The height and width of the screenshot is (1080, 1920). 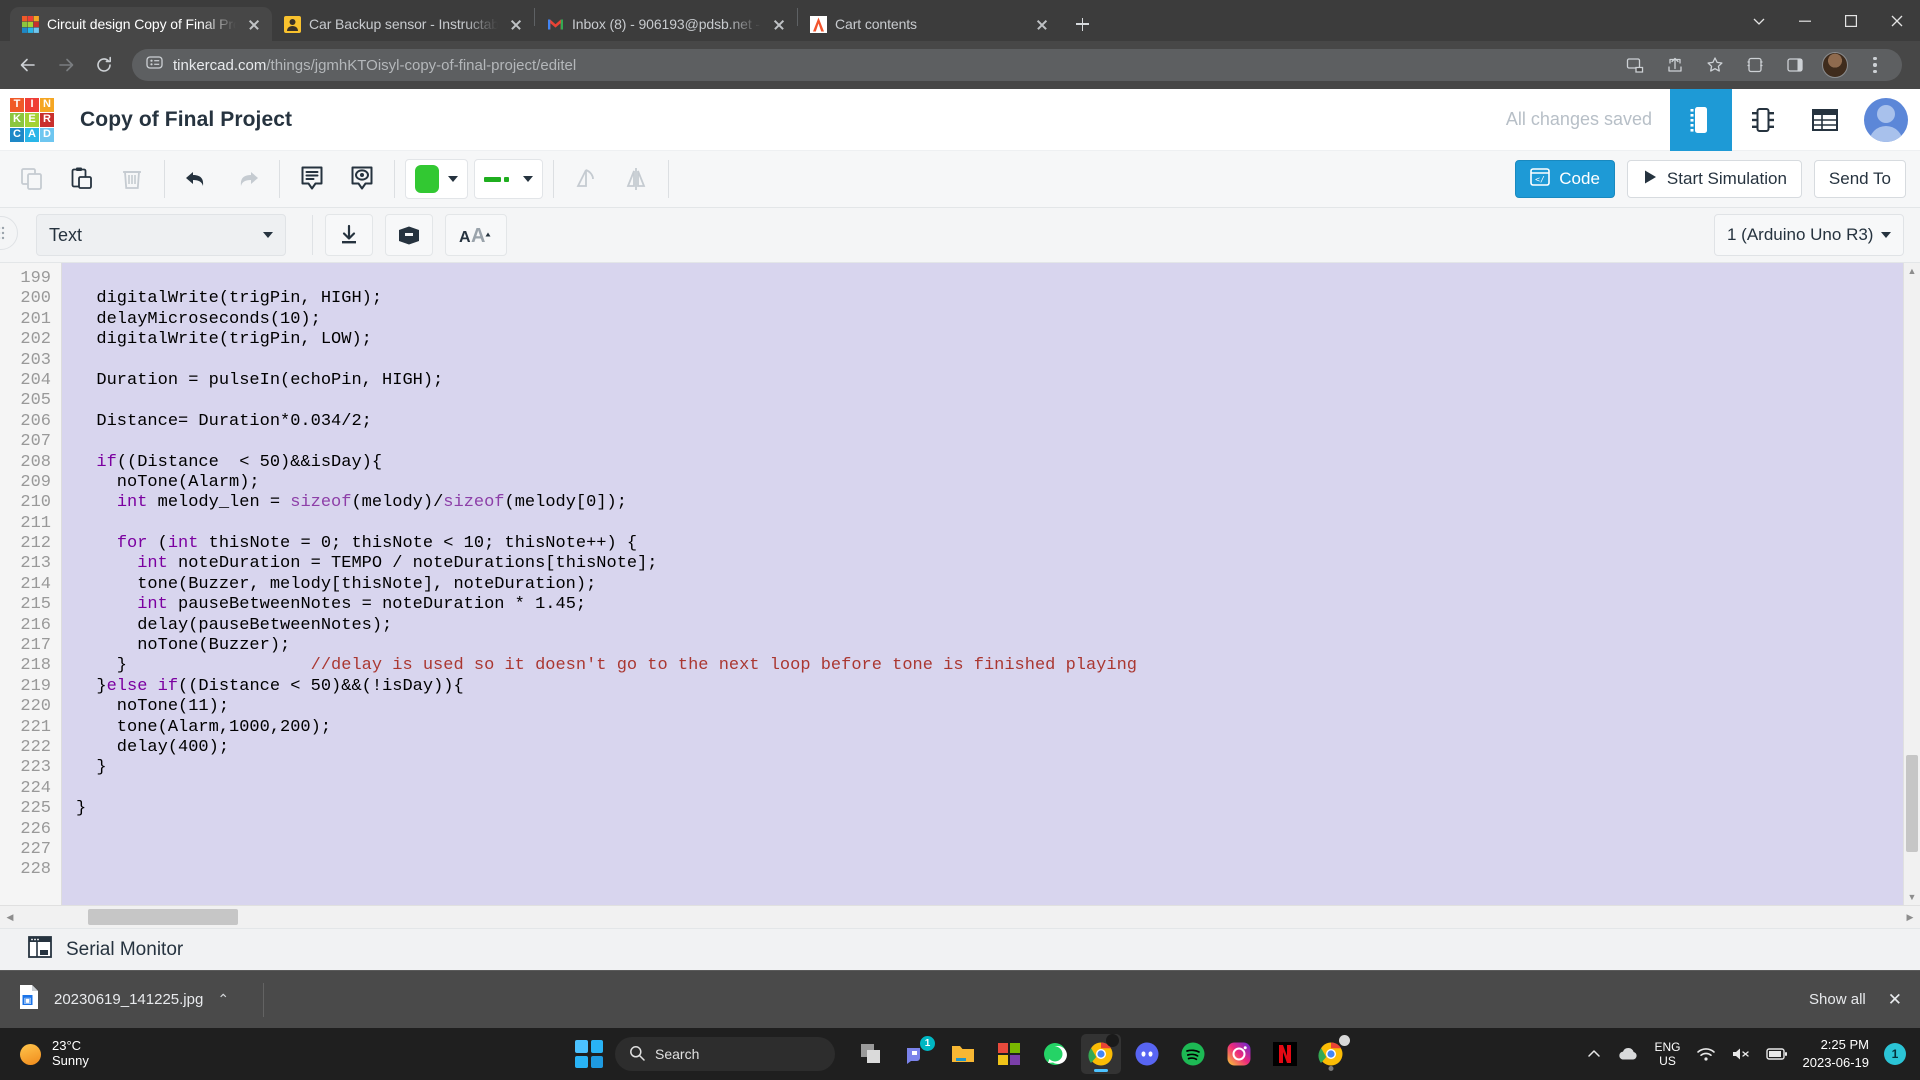 I want to click on code-line: Duration = pulseIn(echoPin, HIGH);, so click(x=989, y=381).